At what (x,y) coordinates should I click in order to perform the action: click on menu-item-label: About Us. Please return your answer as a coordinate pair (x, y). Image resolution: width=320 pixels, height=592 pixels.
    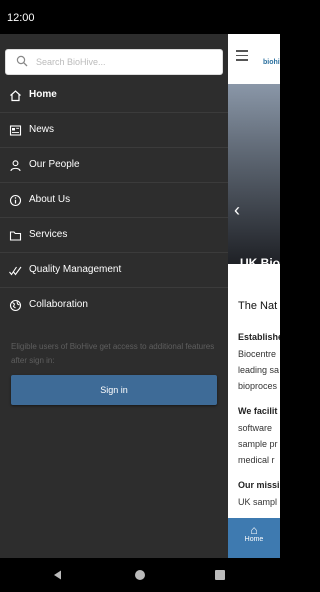
    Looking at the image, I should click on (50, 199).